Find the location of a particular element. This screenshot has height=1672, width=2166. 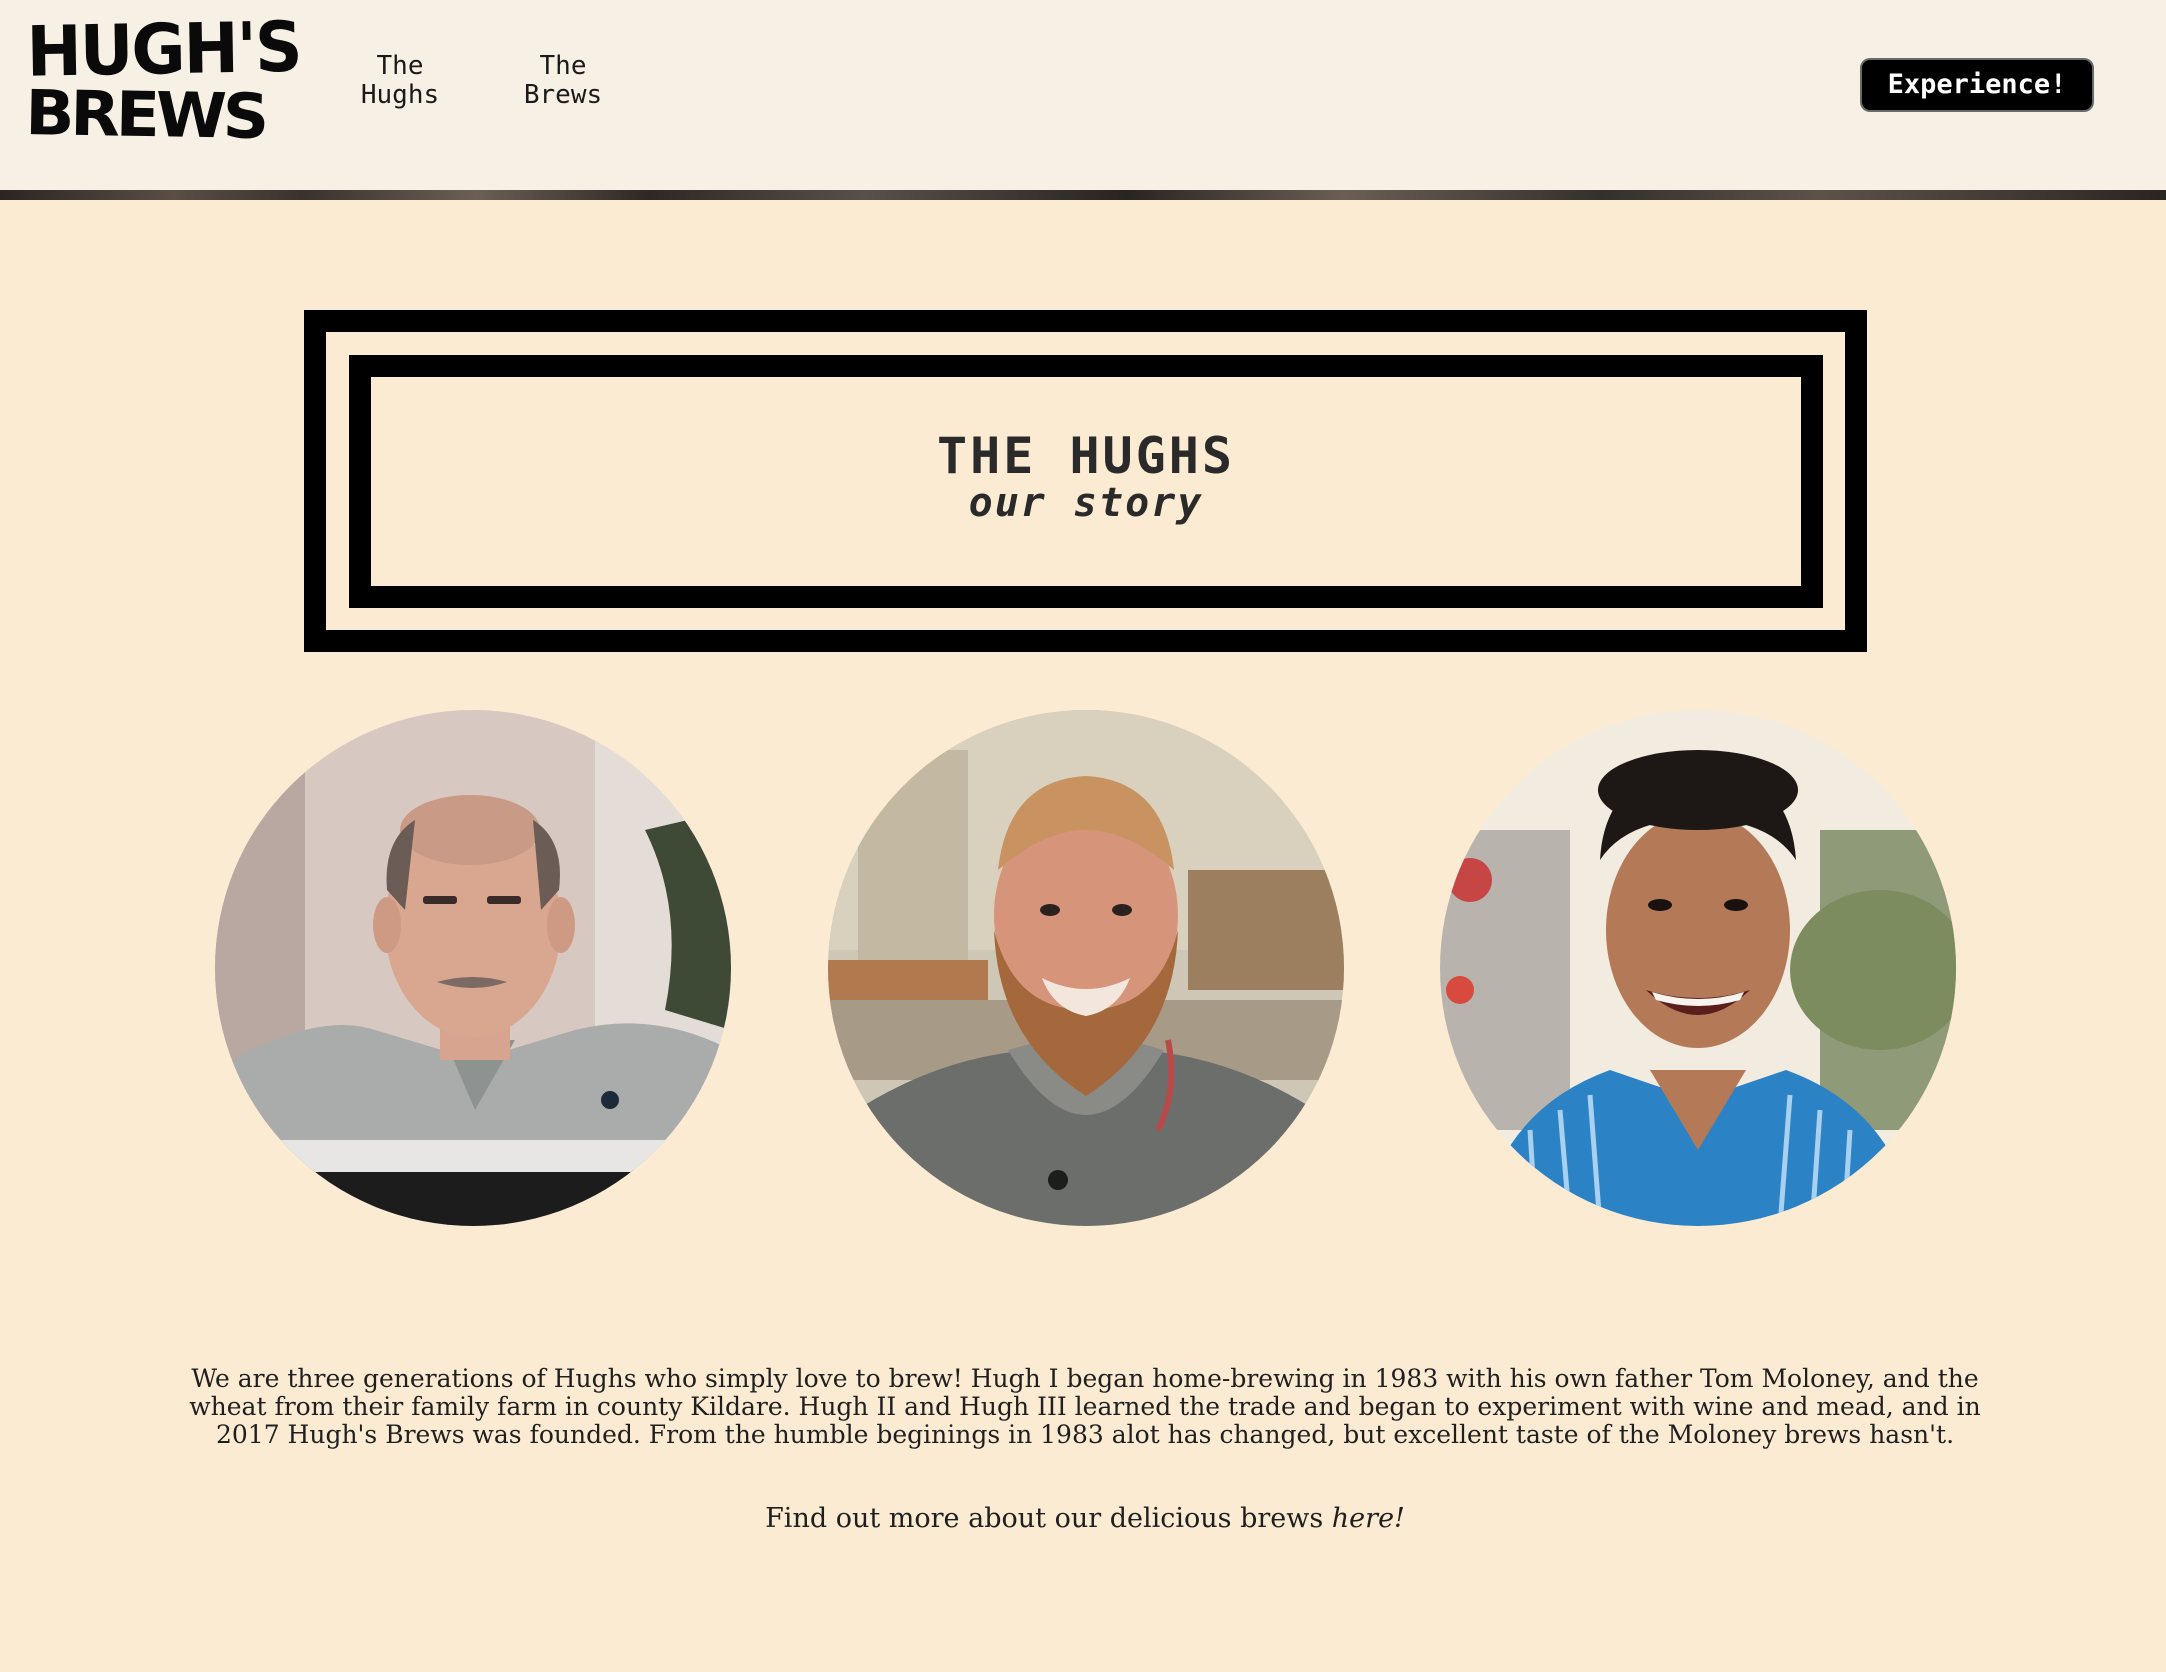

page-subtitle: our story is located at coordinates (1086, 503).